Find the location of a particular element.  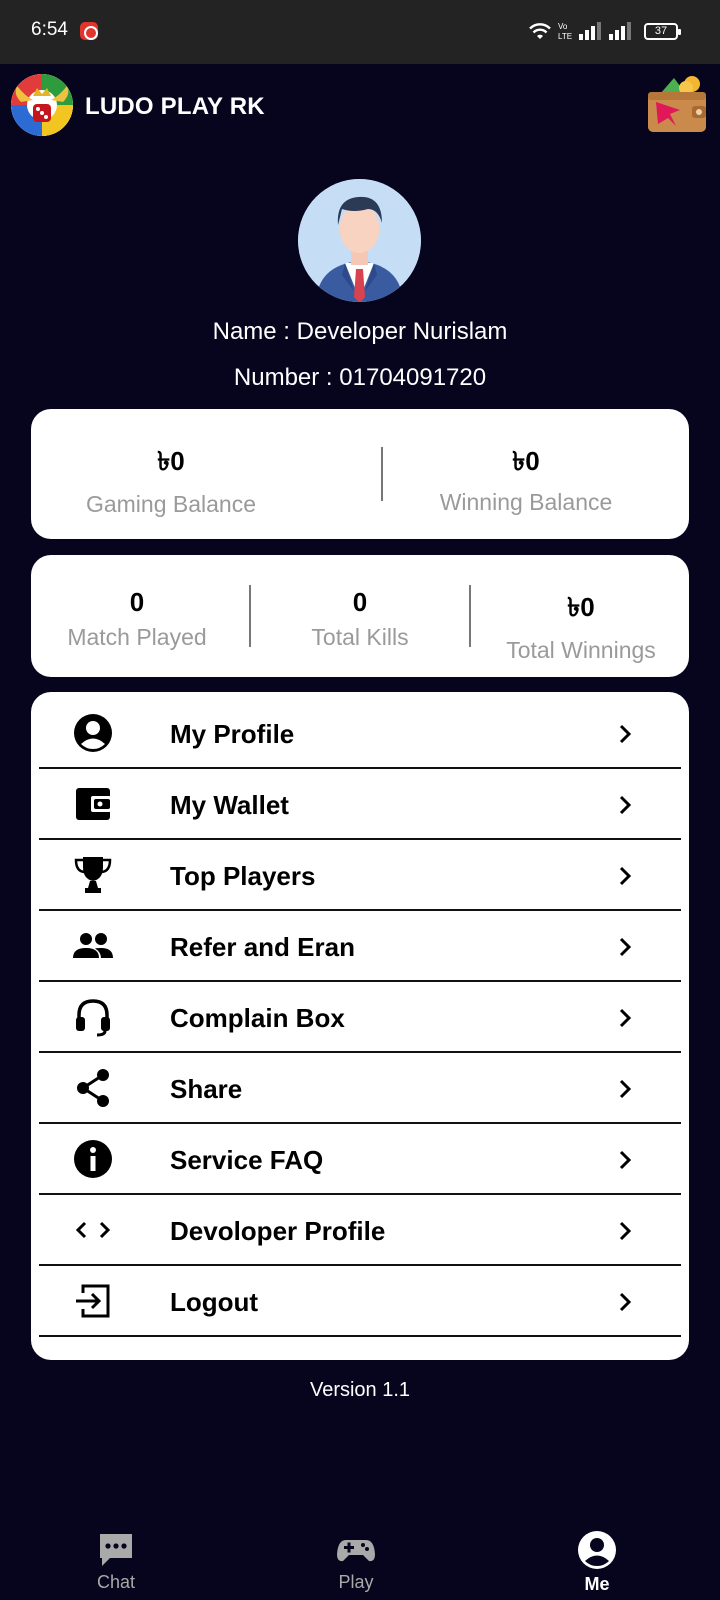

gaming-balance: ৳0 Gaming Balance is located at coordinates (171, 479).